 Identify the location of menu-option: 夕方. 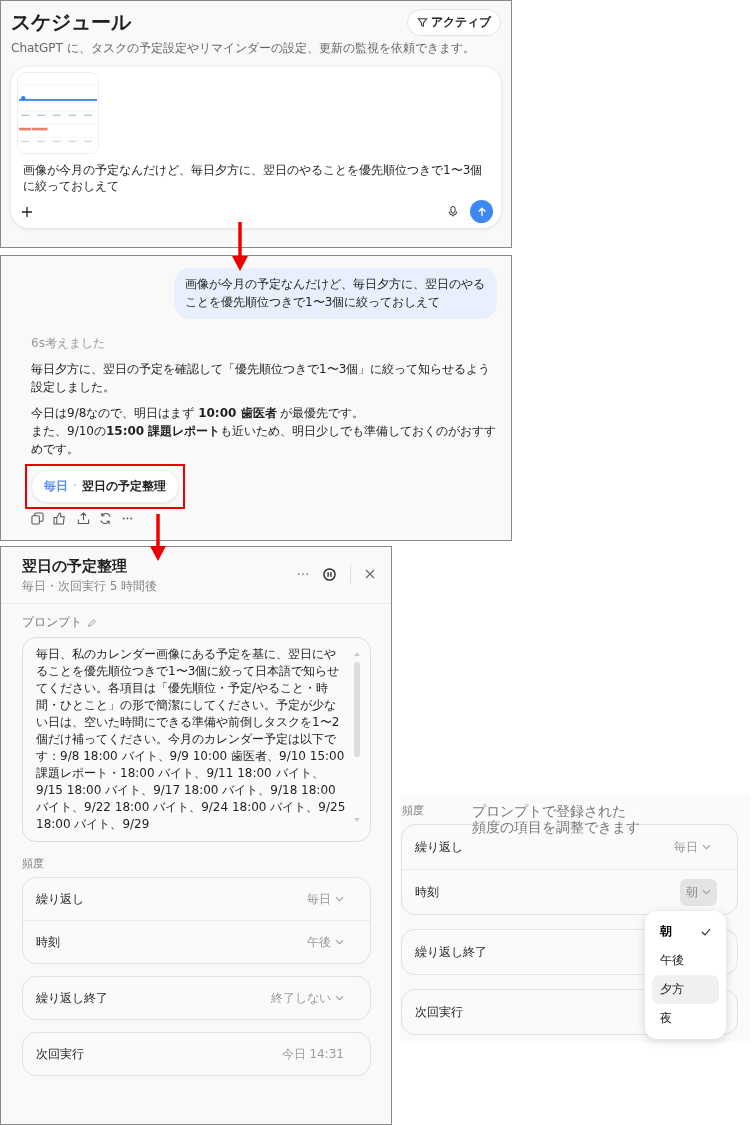
(685, 989).